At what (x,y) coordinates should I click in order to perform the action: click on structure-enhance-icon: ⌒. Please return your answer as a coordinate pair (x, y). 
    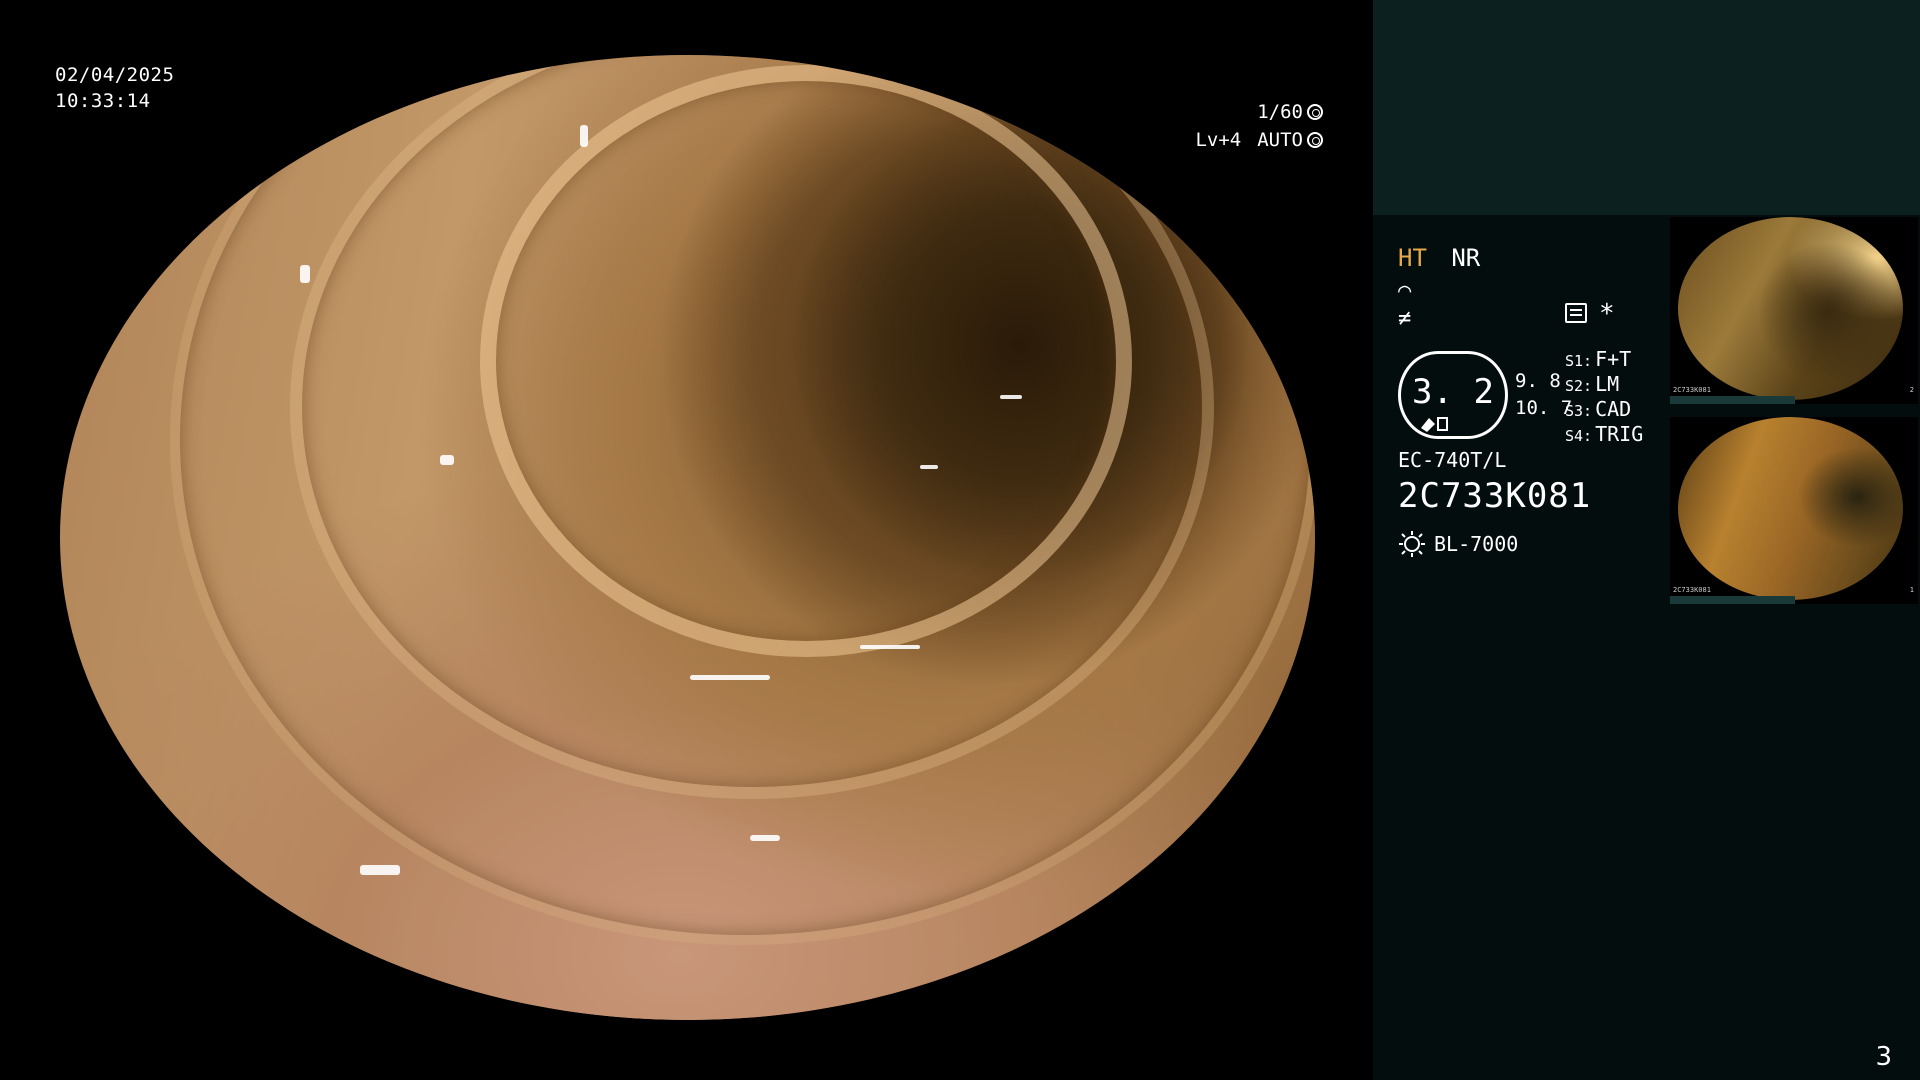
    Looking at the image, I should click on (1405, 290).